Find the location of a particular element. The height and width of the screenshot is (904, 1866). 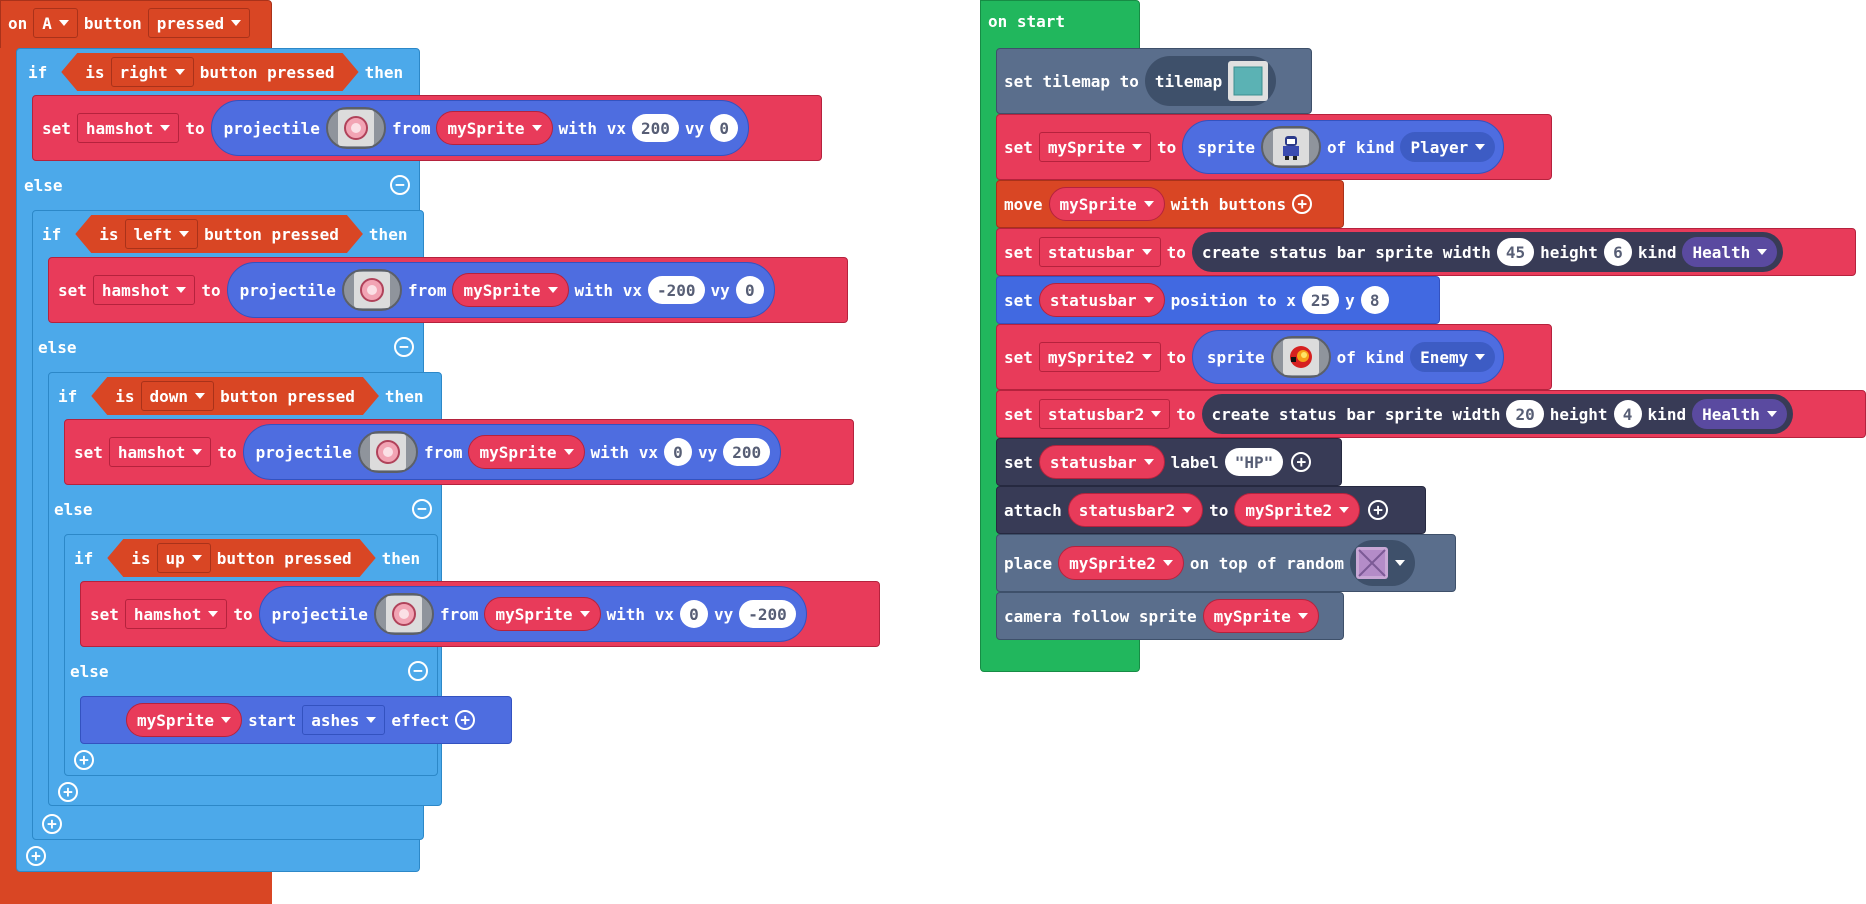

set-position-row: set statusbar position to x 25 y 8 is located at coordinates (1193, 300).